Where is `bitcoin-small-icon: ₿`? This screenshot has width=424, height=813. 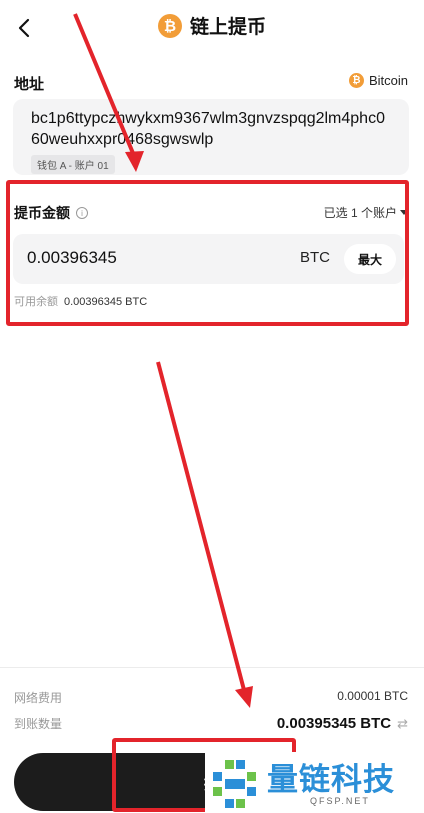
bitcoin-small-icon: ₿ is located at coordinates (356, 80).